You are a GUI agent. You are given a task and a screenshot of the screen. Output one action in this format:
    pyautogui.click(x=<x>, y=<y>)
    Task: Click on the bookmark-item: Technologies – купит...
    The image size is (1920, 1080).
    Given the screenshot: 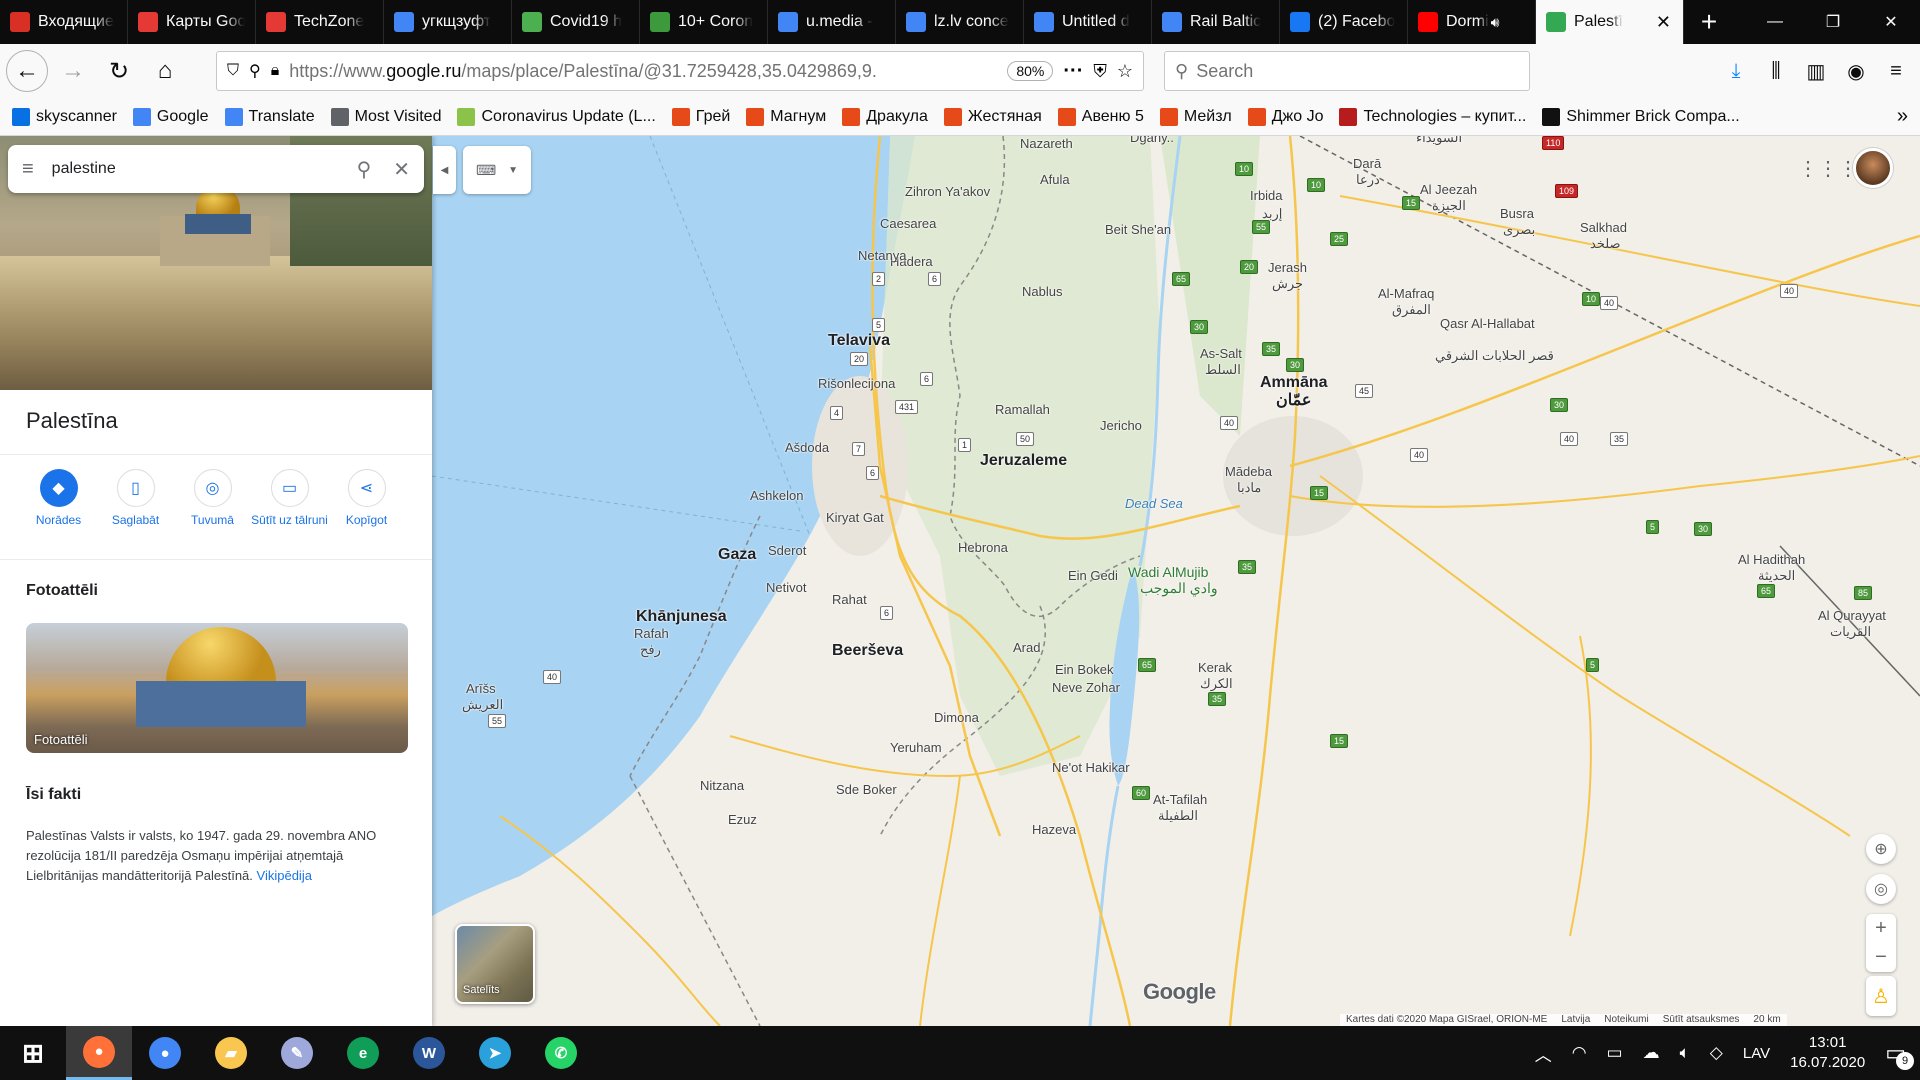 What is the action you would take?
    pyautogui.click(x=1432, y=116)
    